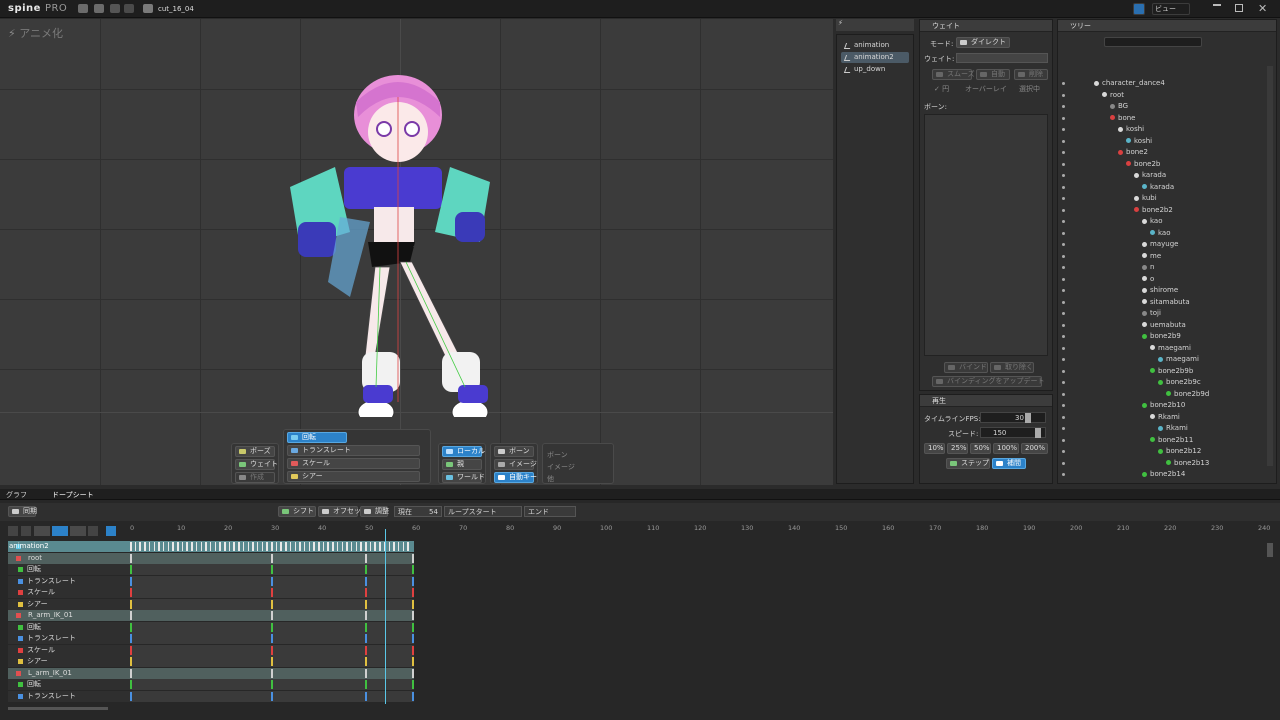 The image size is (1280, 720). I want to click on dopesheet-row: root, so click(211, 558).